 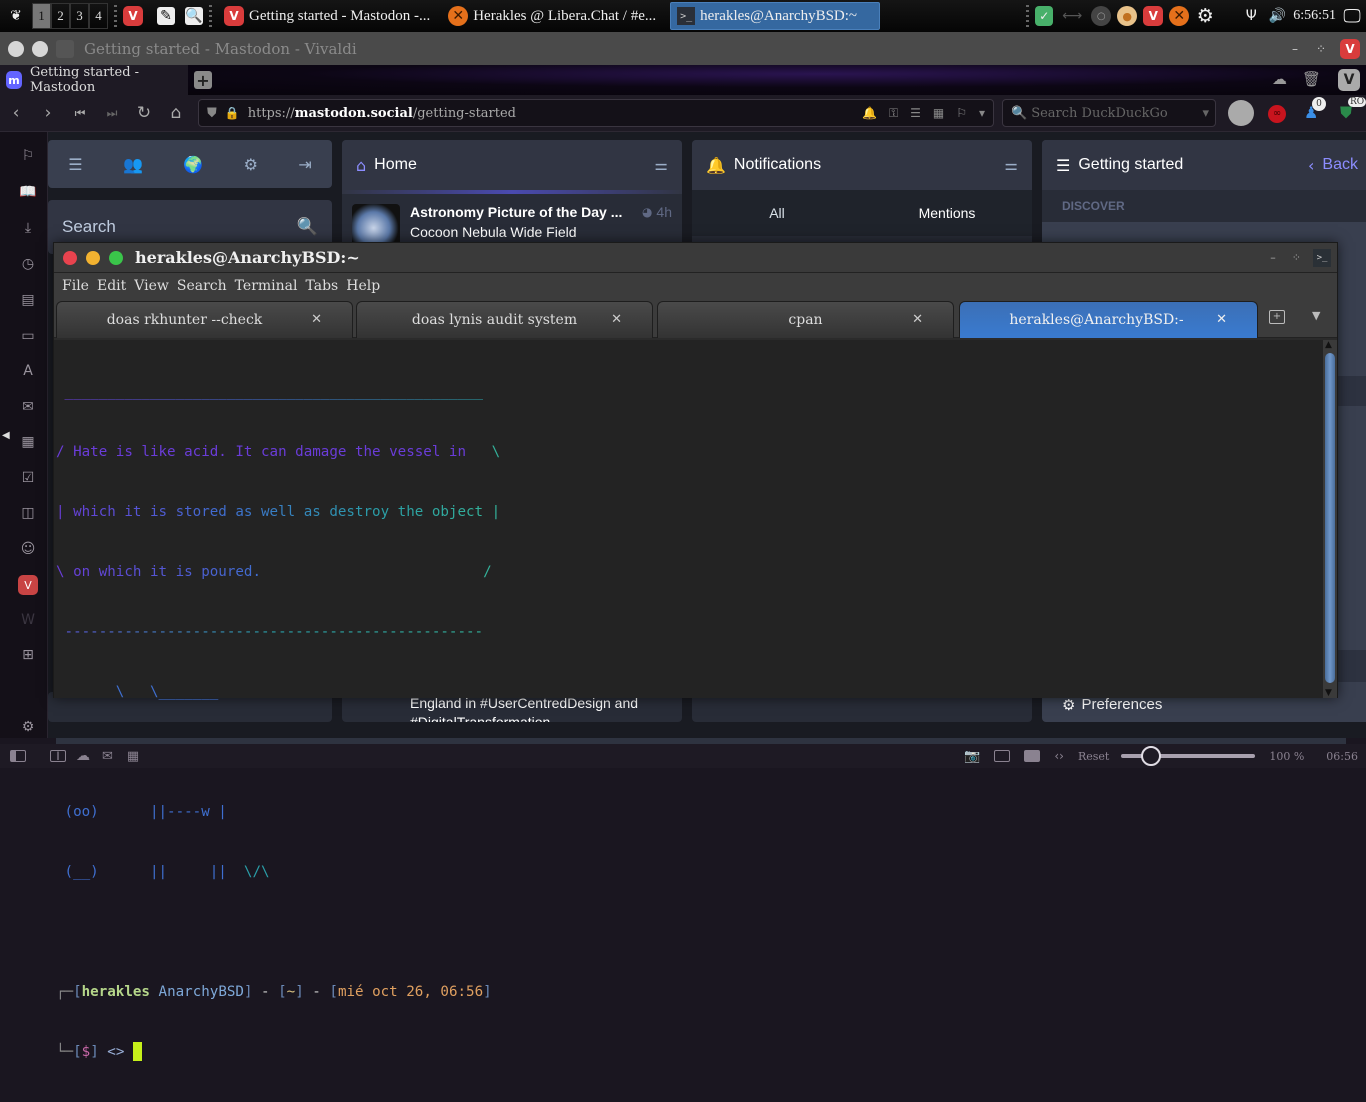 What do you see at coordinates (512, 165) in the screenshot?
I see `home-column-header: ⌂ Home ⚌` at bounding box center [512, 165].